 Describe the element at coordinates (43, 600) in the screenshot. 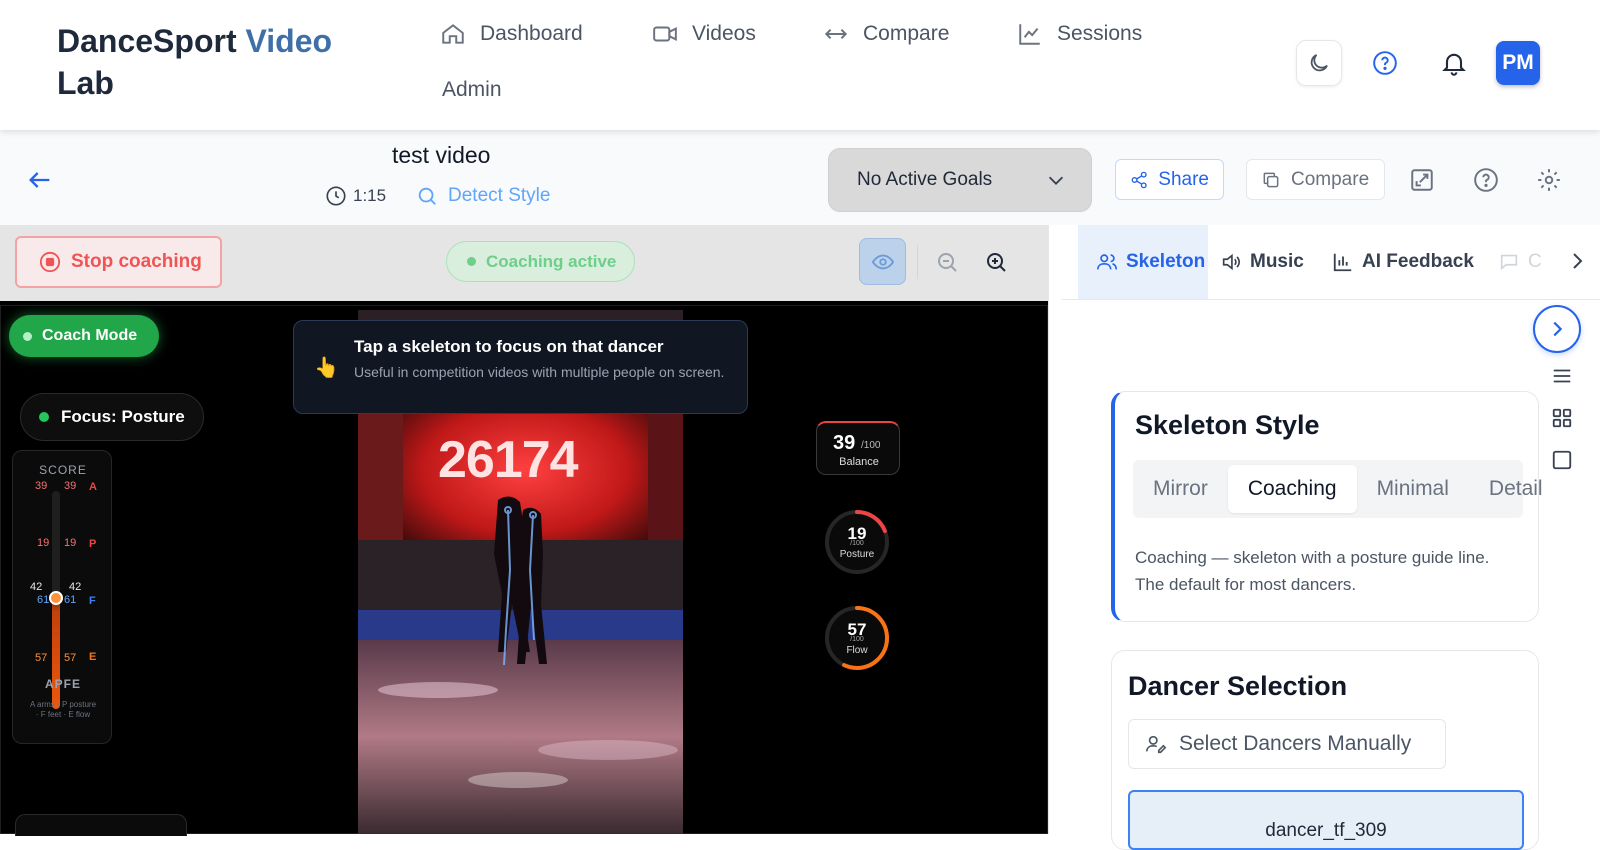

I see `score-f-left: 61` at that location.